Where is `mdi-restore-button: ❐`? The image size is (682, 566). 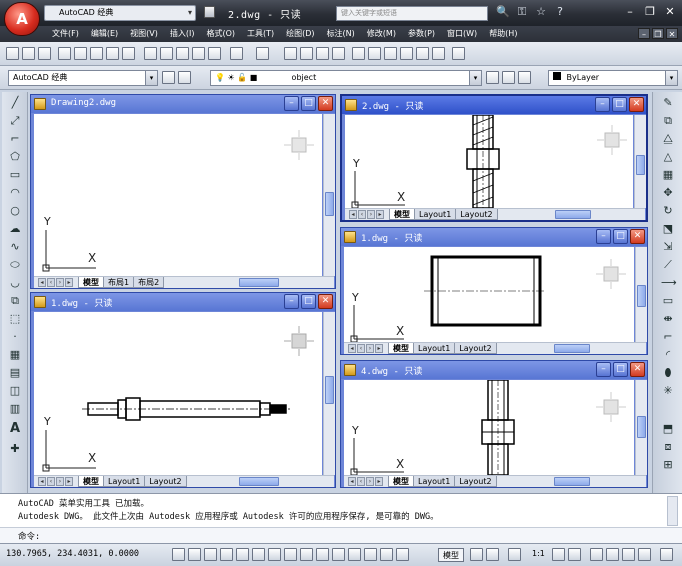
mdi-restore-button: ❐ is located at coordinates (658, 33).